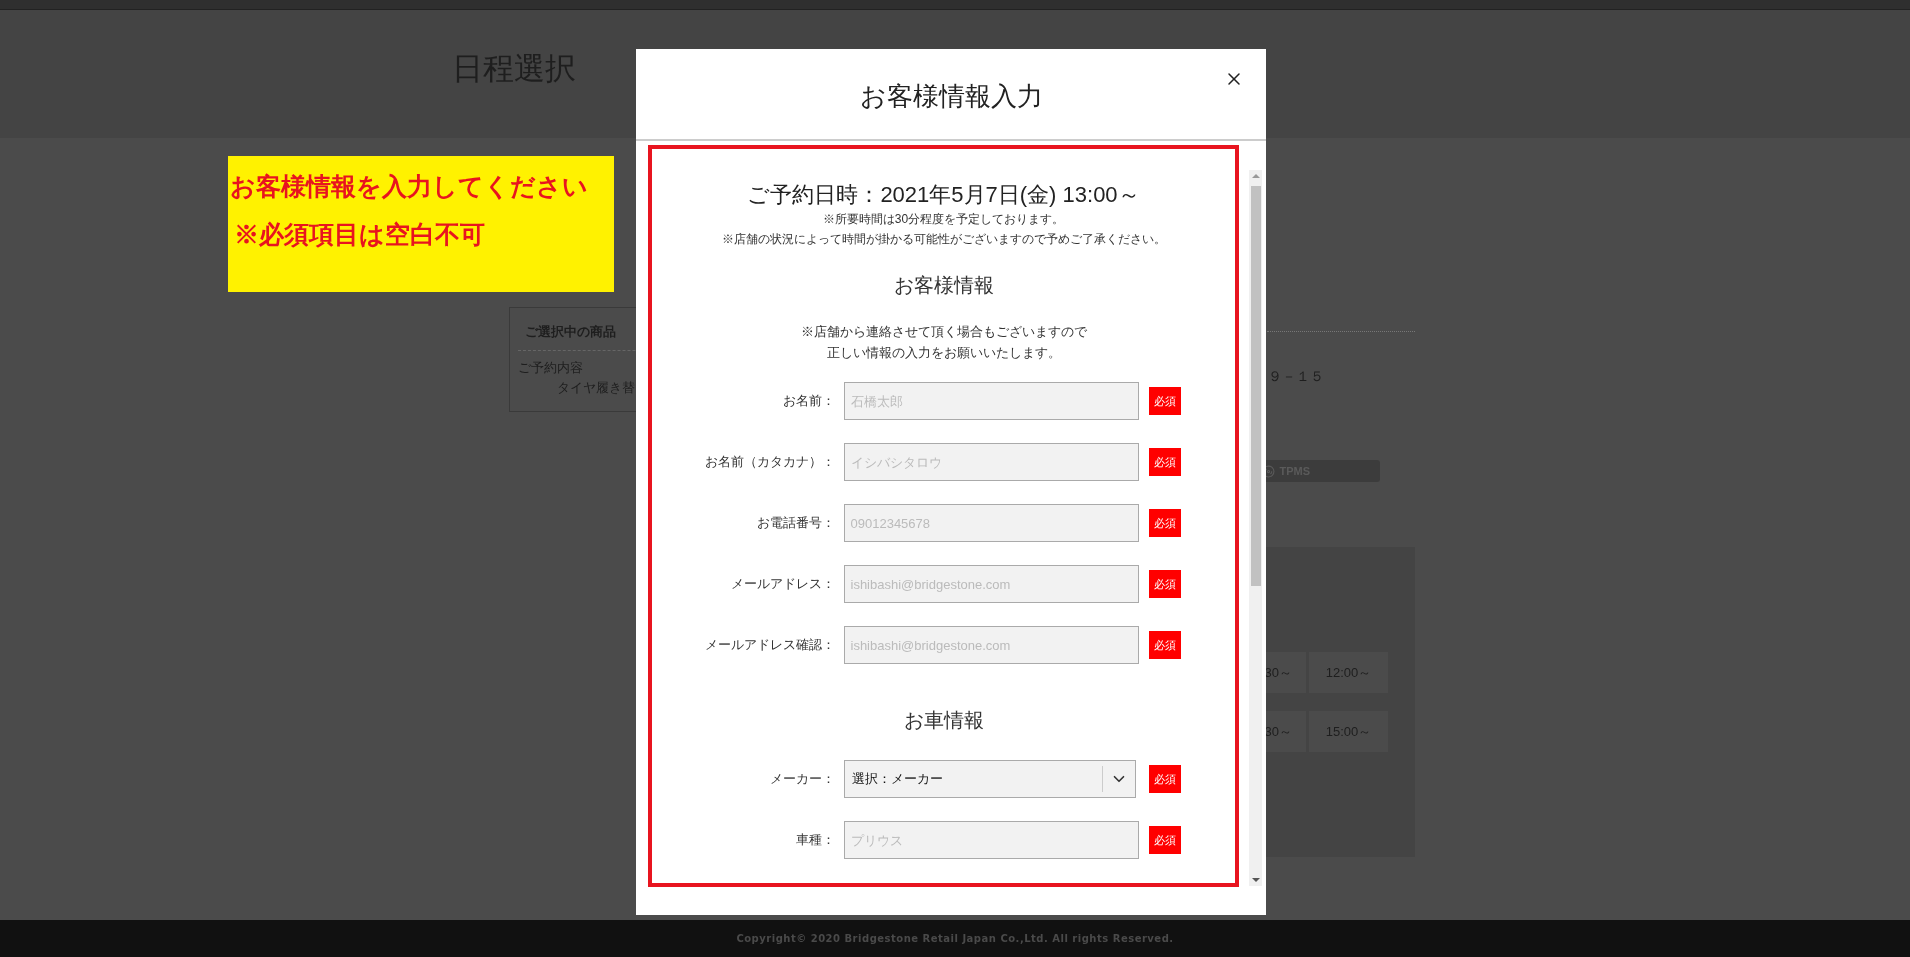 The height and width of the screenshot is (957, 1910). Describe the element at coordinates (808, 401) in the screenshot. I see `field-label: お名前：` at that location.